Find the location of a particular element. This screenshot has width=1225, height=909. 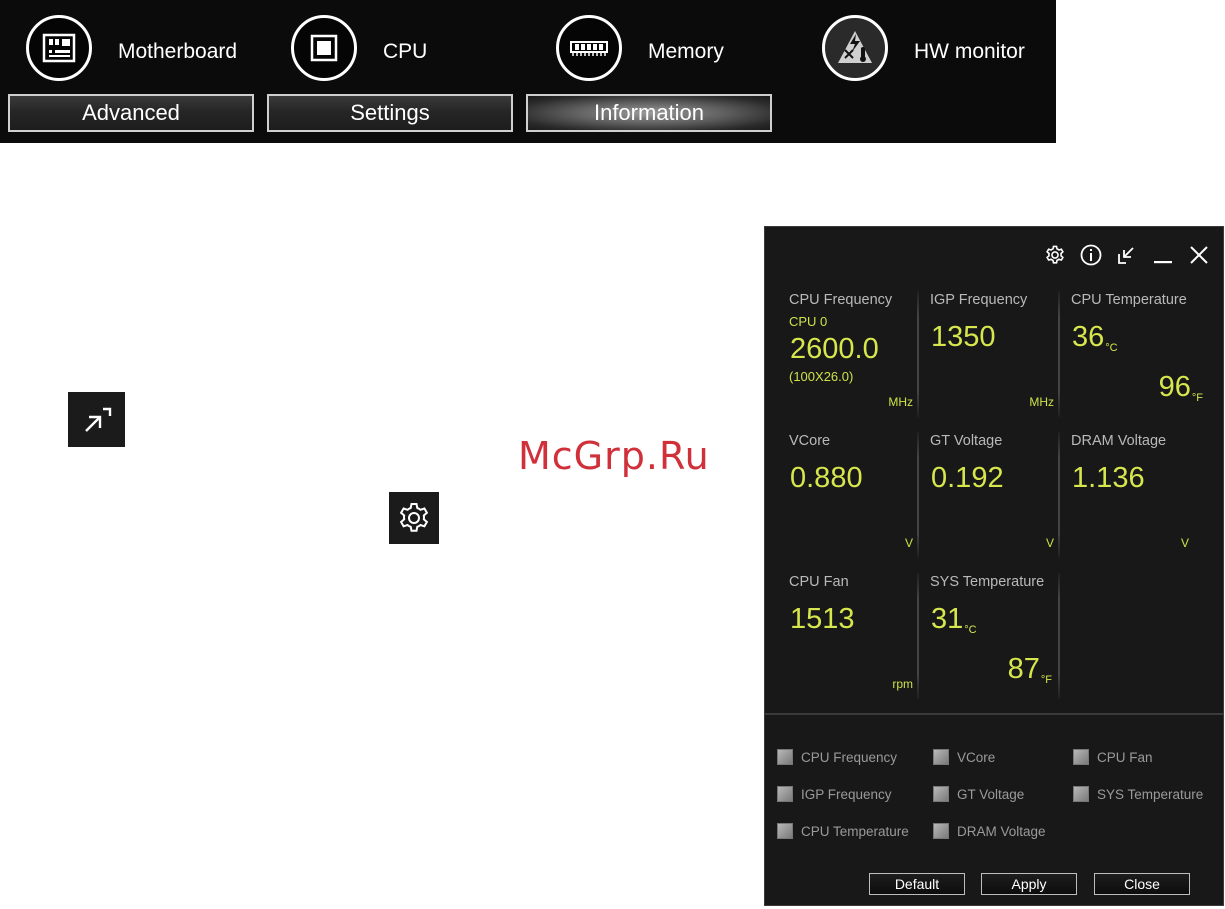

reading-gt-voltage: GT Voltage 0.192 V is located at coordinates (990, 494).